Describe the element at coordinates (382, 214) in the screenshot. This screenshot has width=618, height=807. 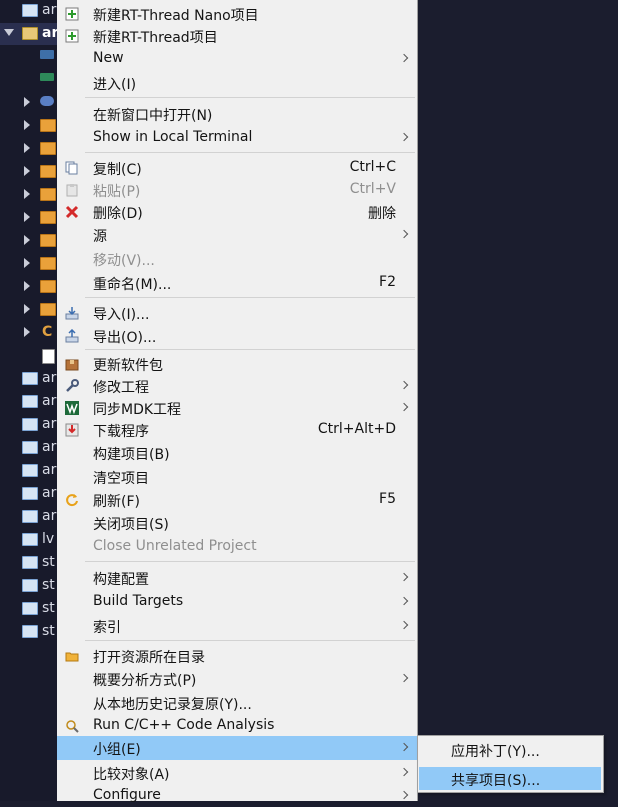
I see `shortcut-label: 删除` at that location.